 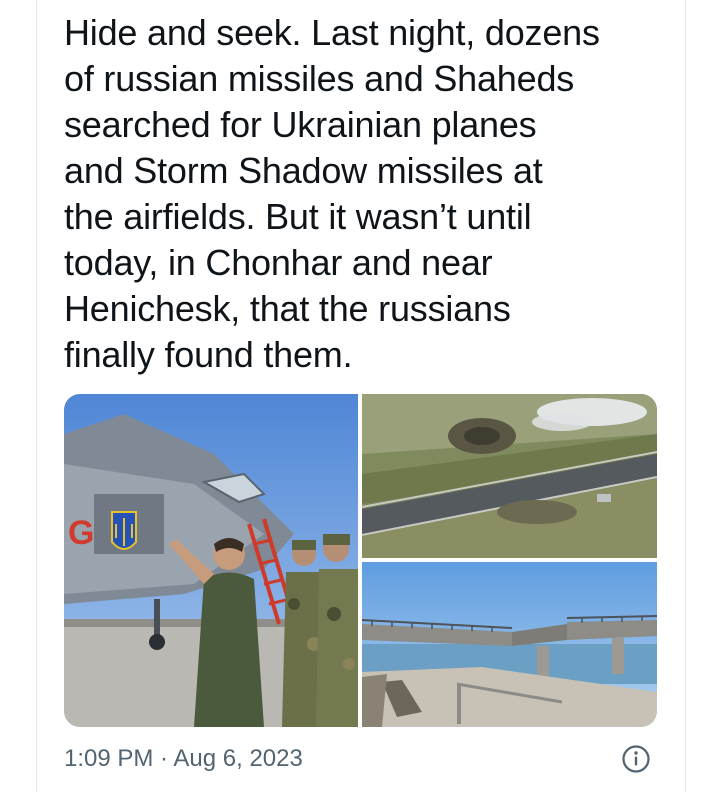 I want to click on svg-text: G, so click(x=81, y=533).